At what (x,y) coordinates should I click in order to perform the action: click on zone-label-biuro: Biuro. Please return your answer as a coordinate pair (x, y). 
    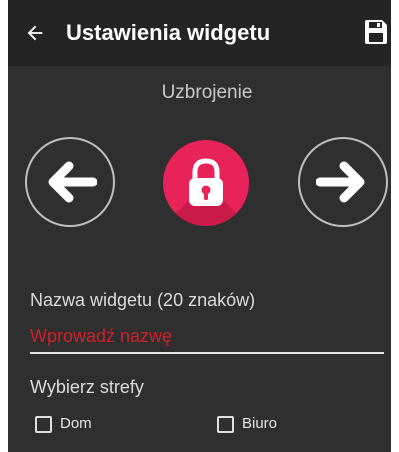
    Looking at the image, I should click on (260, 423).